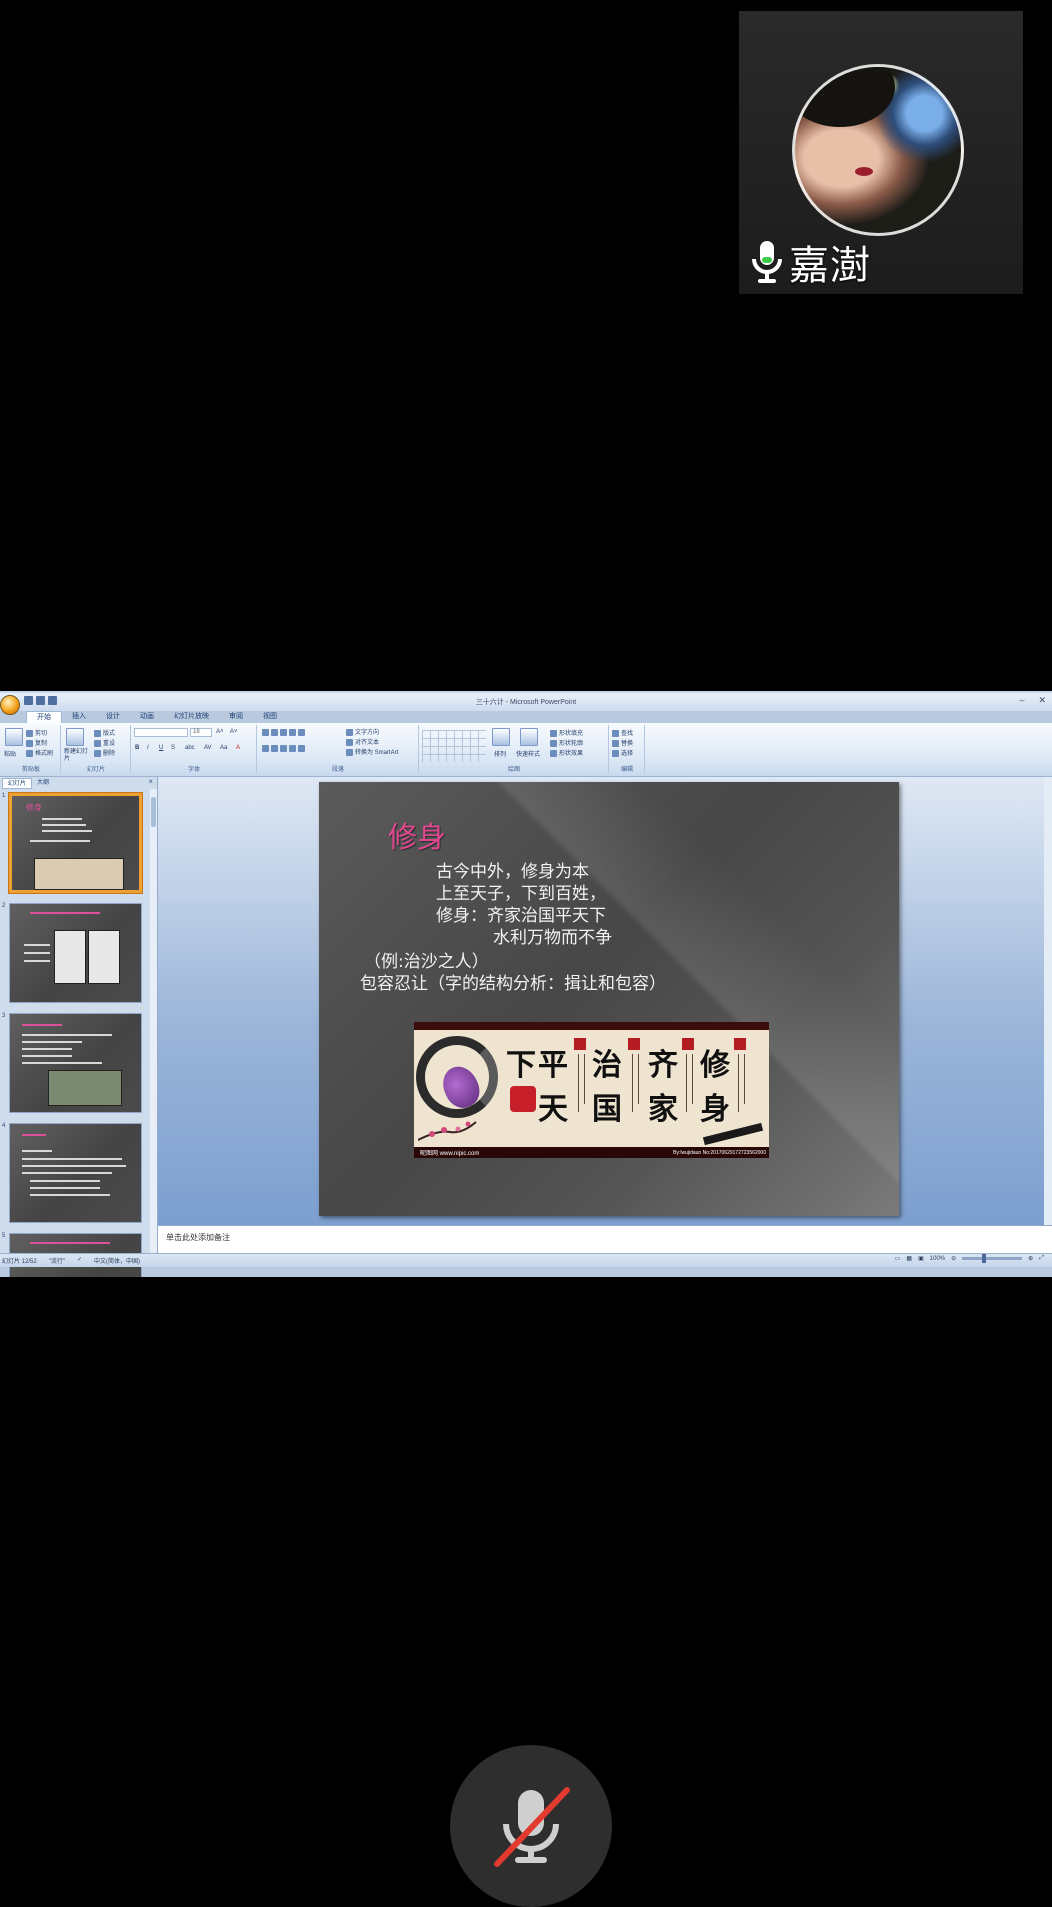 The width and height of the screenshot is (1052, 1907). What do you see at coordinates (622, 742) in the screenshot?
I see `replace-button: 替换` at bounding box center [622, 742].